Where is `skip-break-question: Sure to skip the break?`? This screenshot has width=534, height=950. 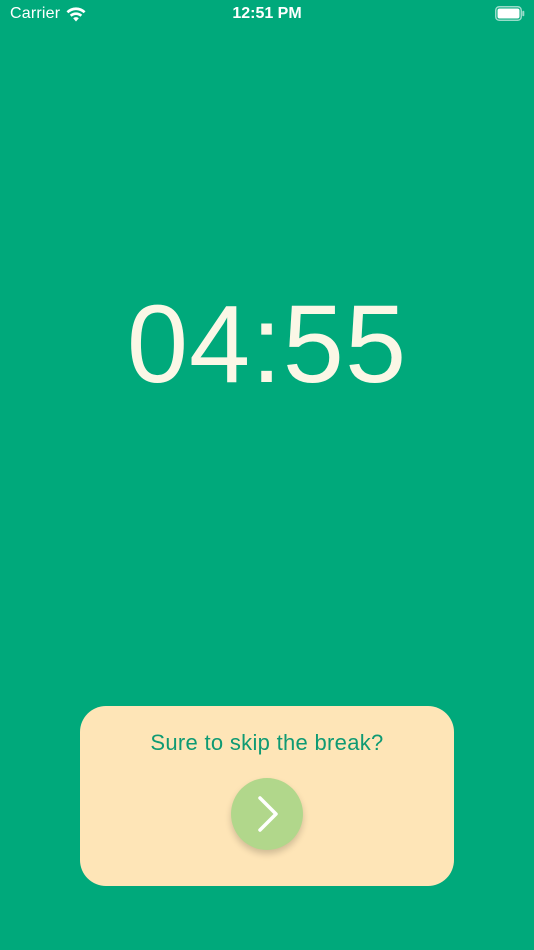 skip-break-question: Sure to skip the break? is located at coordinates (267, 742).